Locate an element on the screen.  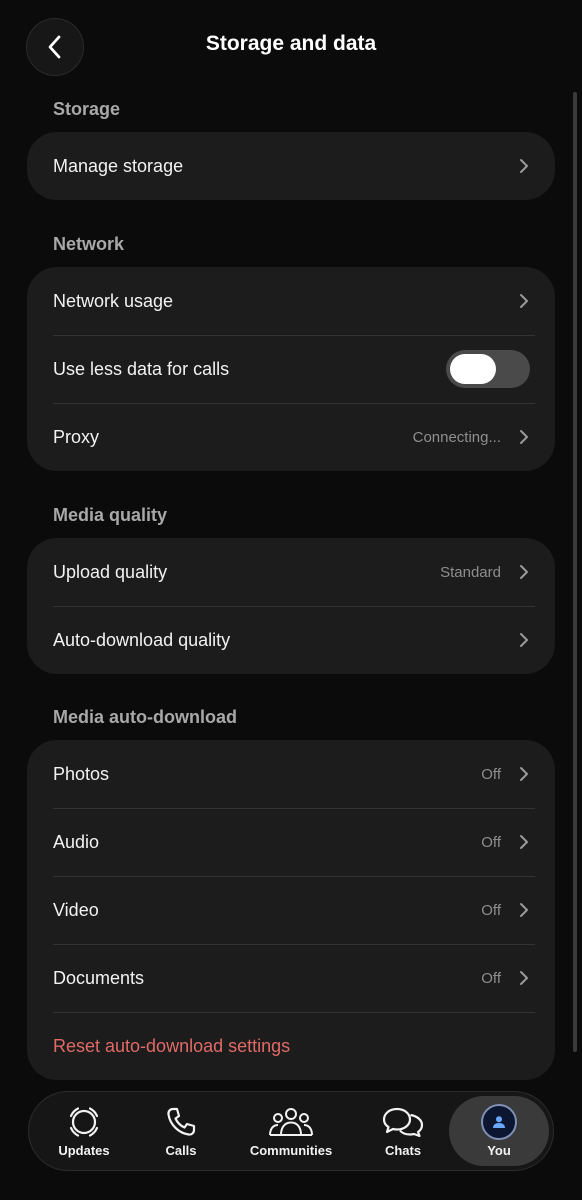
storage-card: Manage storage is located at coordinates (291, 166).